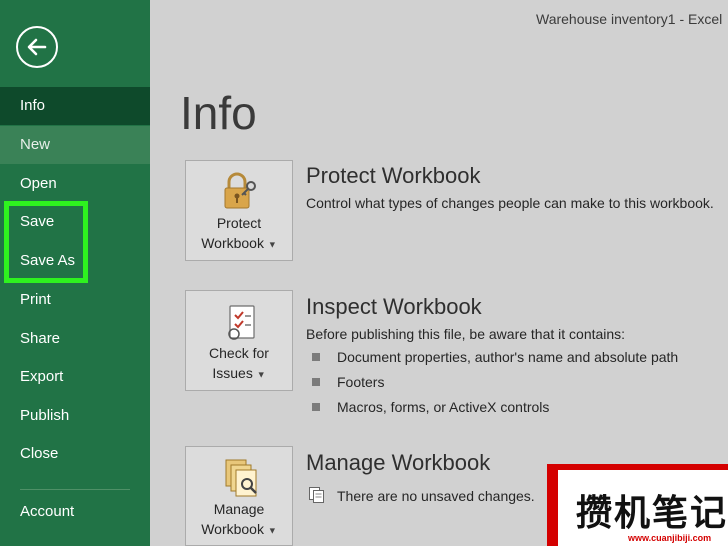  Describe the element at coordinates (241, 322) in the screenshot. I see `checklist-icon` at that location.